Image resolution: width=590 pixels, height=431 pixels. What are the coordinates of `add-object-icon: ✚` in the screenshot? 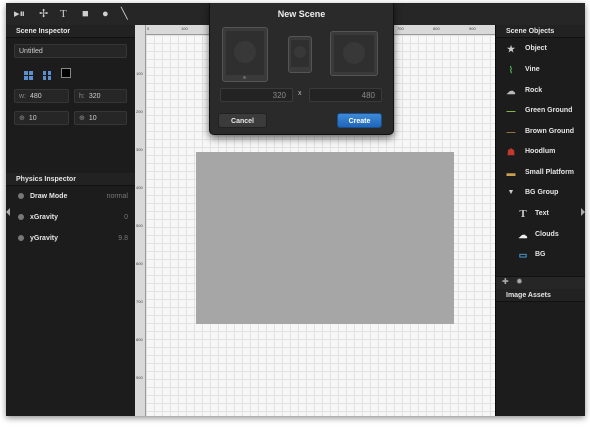 It's located at (505, 281).